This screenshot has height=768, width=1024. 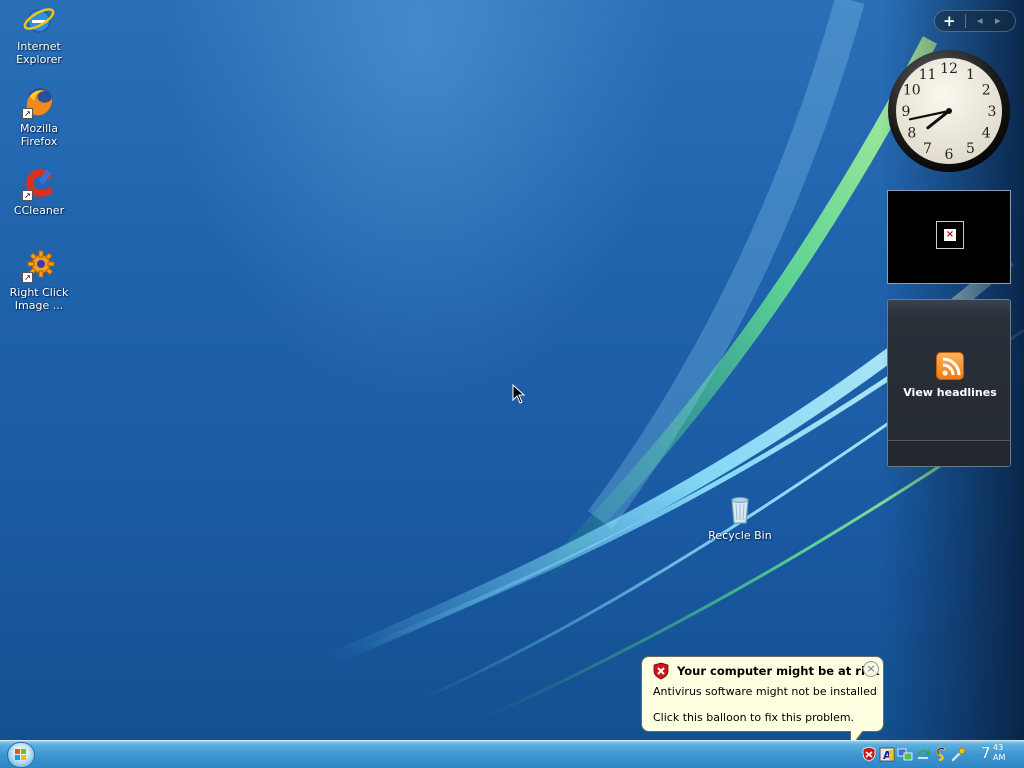 What do you see at coordinates (950, 392) in the screenshot?
I see `view-headlines-link: View headlines` at bounding box center [950, 392].